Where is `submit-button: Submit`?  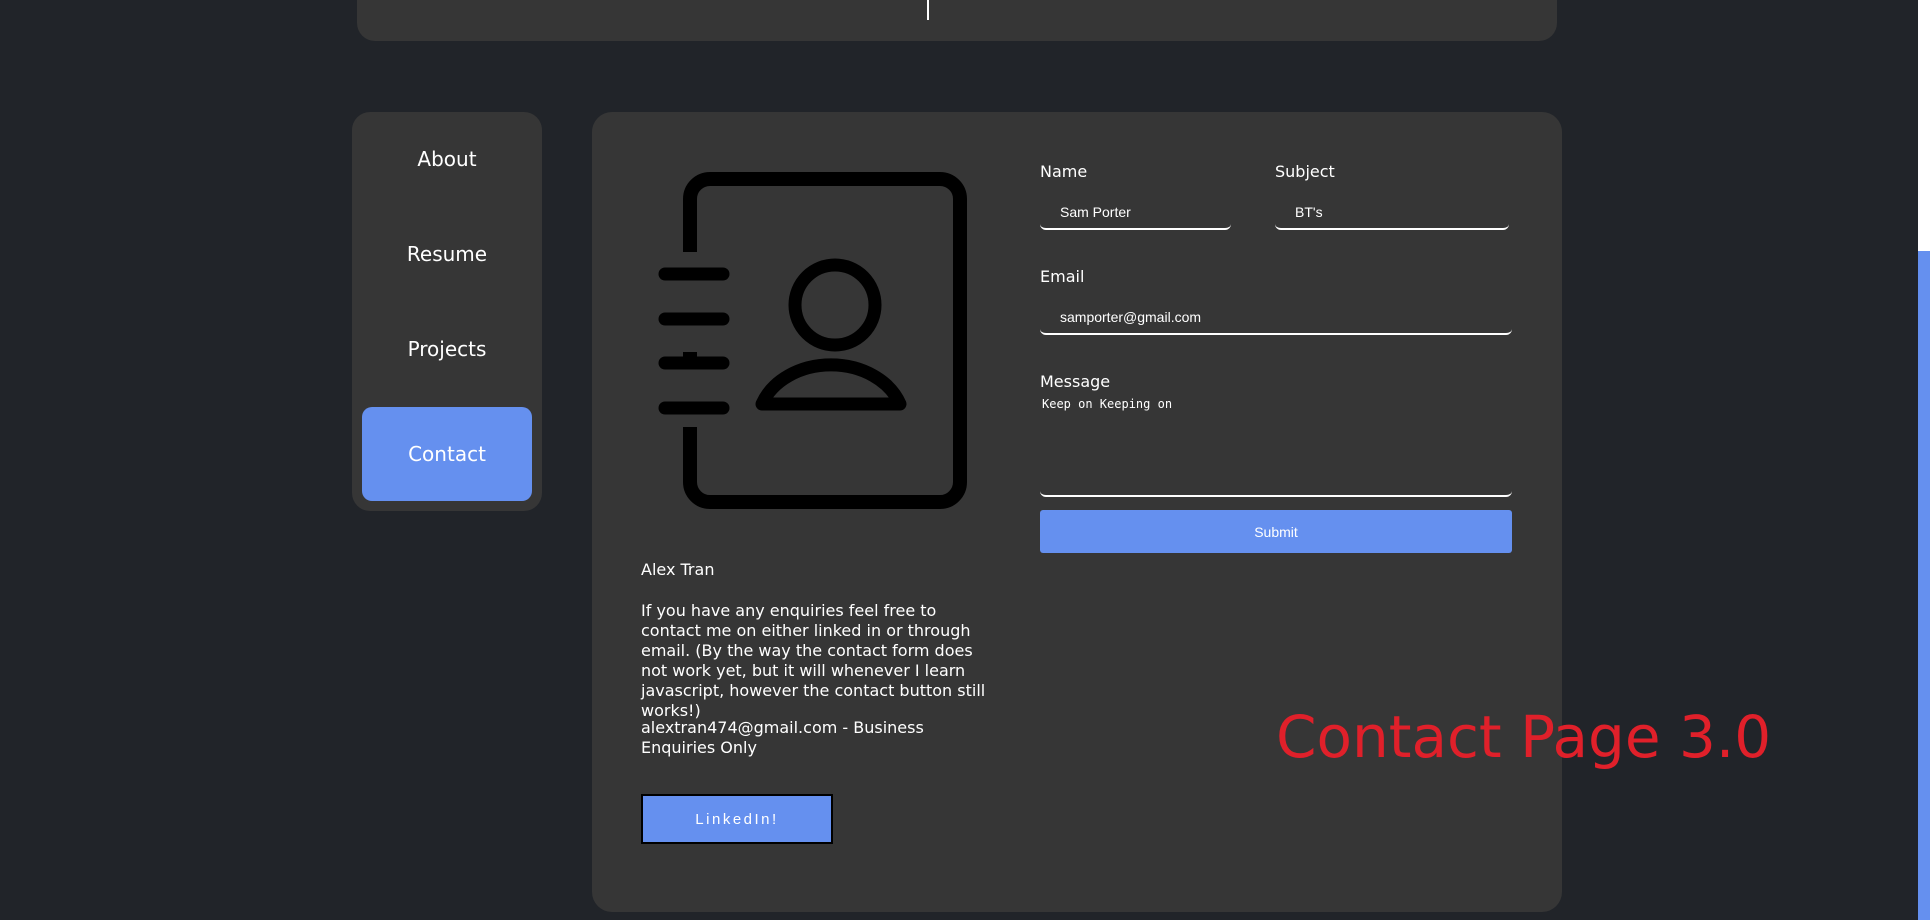
submit-button: Submit is located at coordinates (1276, 531).